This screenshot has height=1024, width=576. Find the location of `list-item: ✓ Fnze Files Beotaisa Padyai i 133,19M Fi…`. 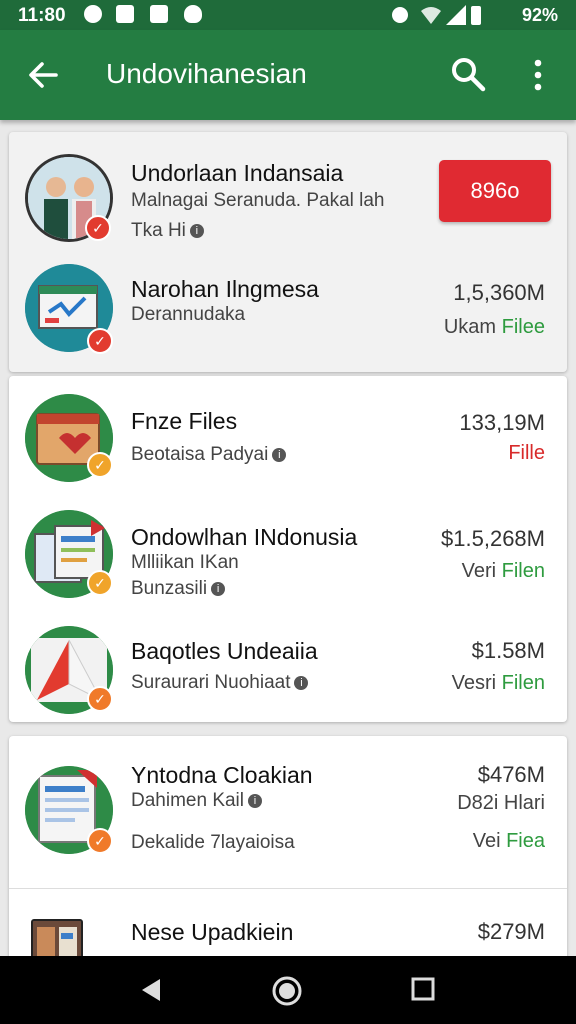

list-item: ✓ Fnze Files Beotaisa Padyai i 133,19M Fi… is located at coordinates (288, 434).